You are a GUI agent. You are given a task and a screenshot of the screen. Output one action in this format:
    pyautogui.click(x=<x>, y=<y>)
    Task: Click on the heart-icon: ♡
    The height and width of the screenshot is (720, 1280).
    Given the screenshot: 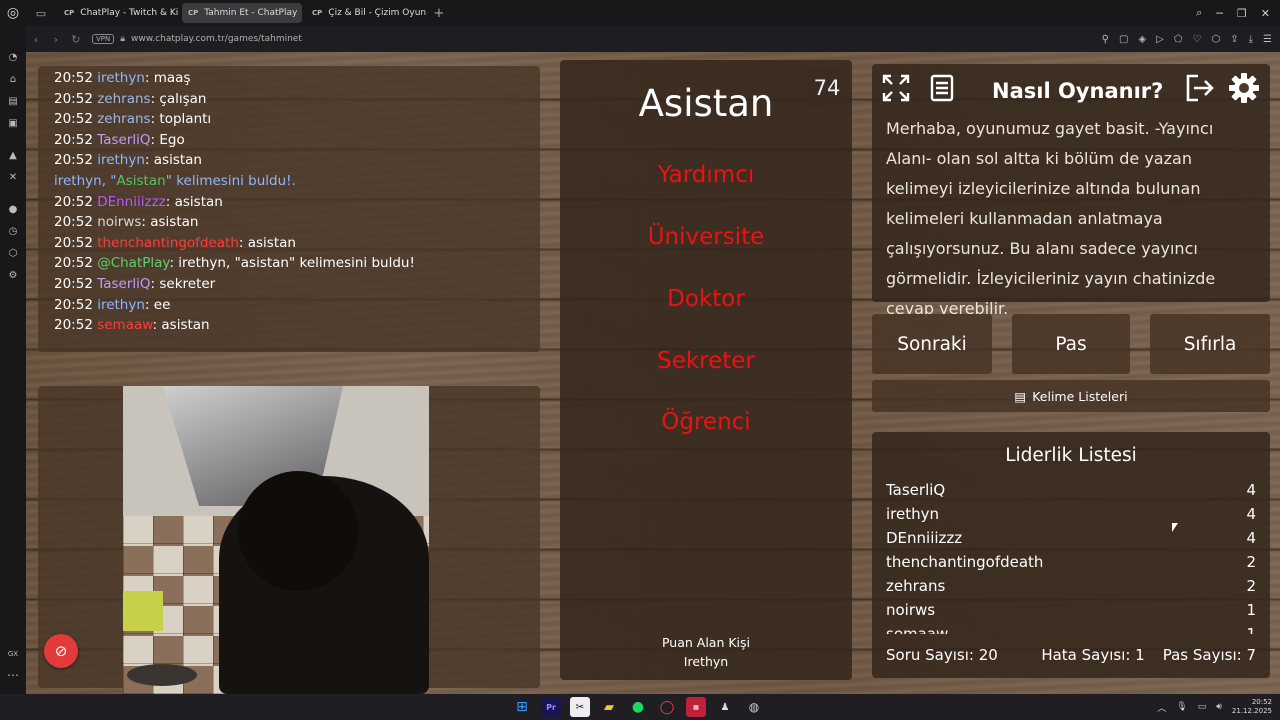 What is the action you would take?
    pyautogui.click(x=1197, y=39)
    